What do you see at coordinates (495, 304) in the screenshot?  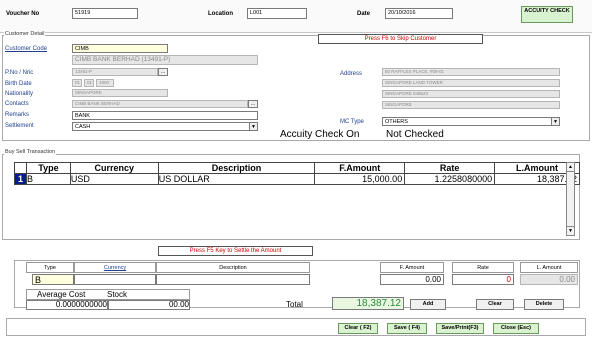 I see `clear-button: Clear` at bounding box center [495, 304].